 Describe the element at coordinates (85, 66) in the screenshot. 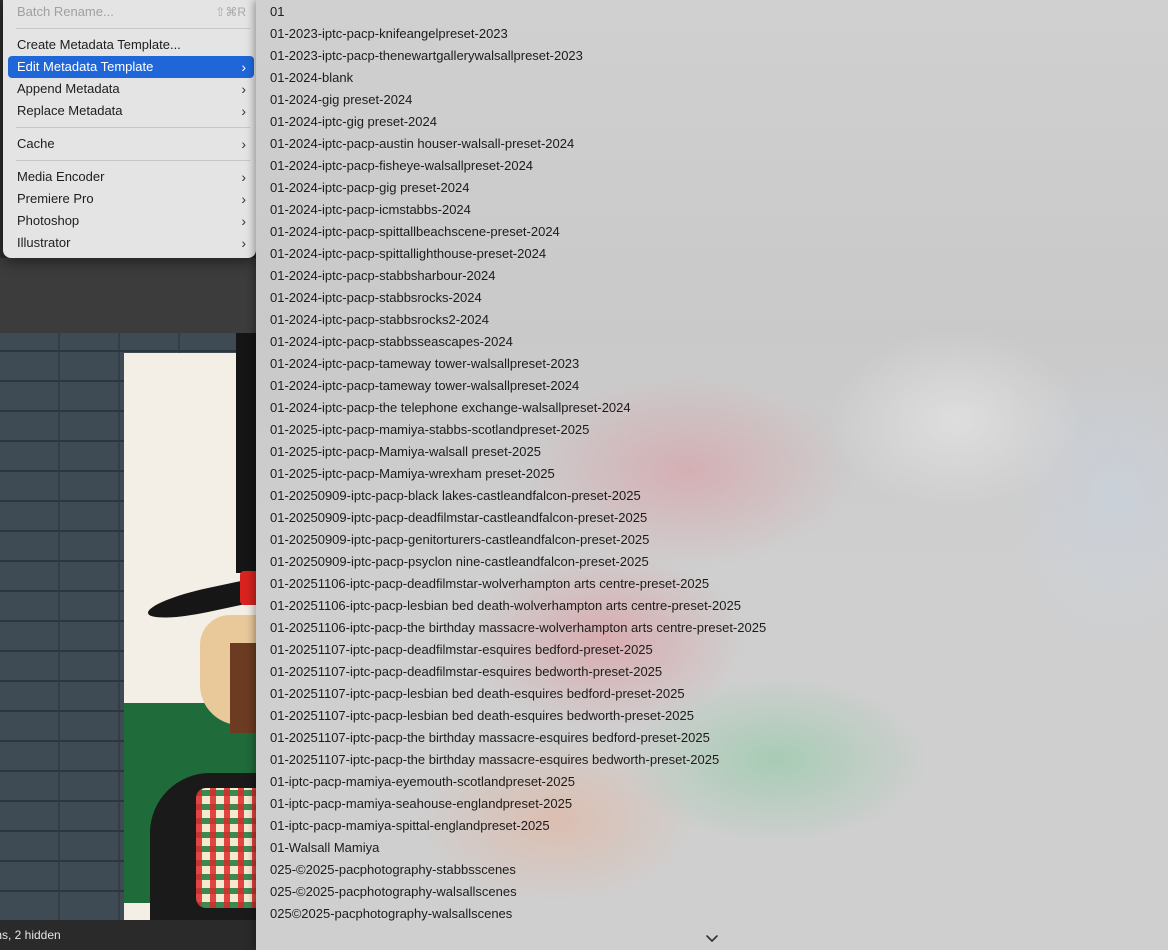

I see `menu-item-label: Edit Metadata Template` at that location.